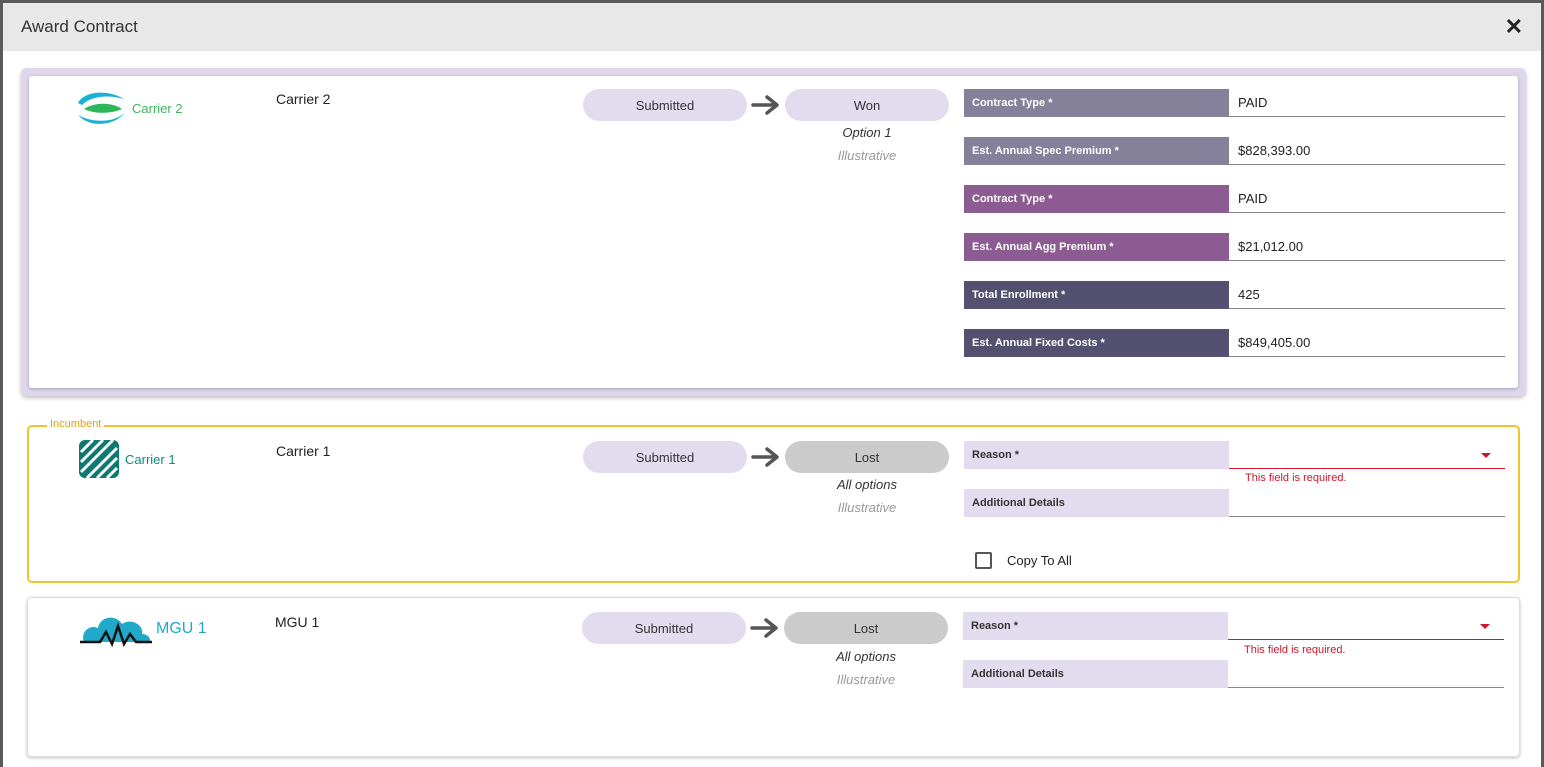 The width and height of the screenshot is (1544, 767). What do you see at coordinates (116, 632) in the screenshot?
I see `cloud-logo-icon` at bounding box center [116, 632].